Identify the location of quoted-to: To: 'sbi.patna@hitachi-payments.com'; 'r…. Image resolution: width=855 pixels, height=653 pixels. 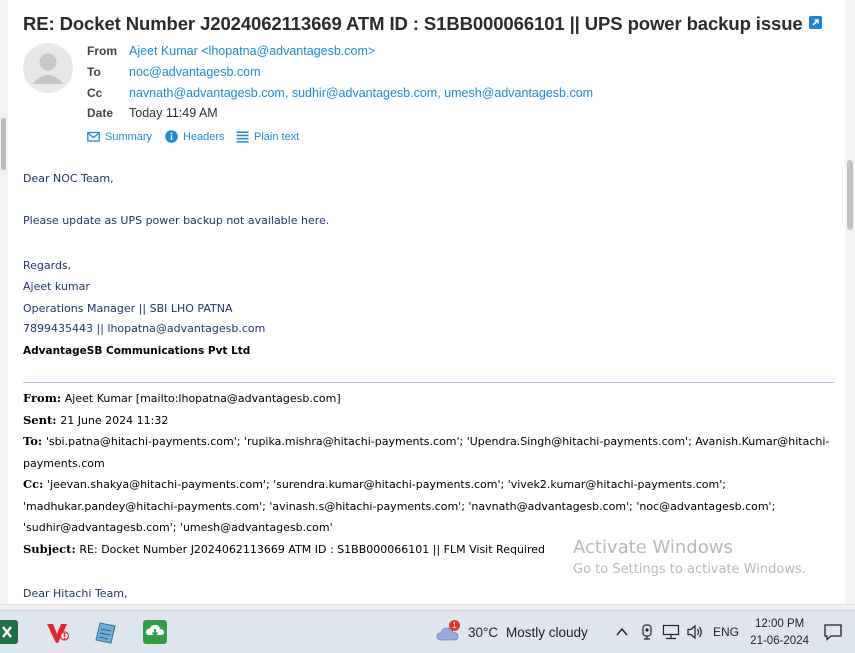
(426, 441).